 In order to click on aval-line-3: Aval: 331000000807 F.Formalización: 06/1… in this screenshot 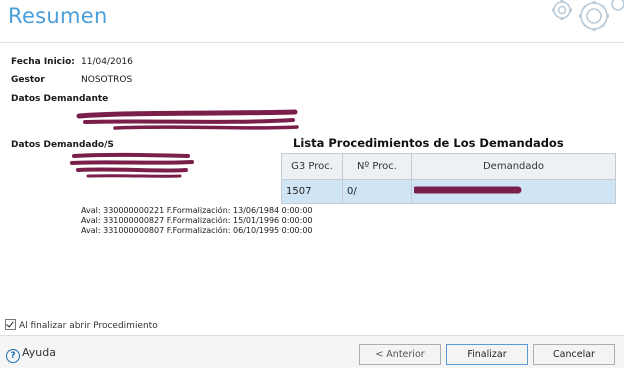, I will do `click(197, 230)`.